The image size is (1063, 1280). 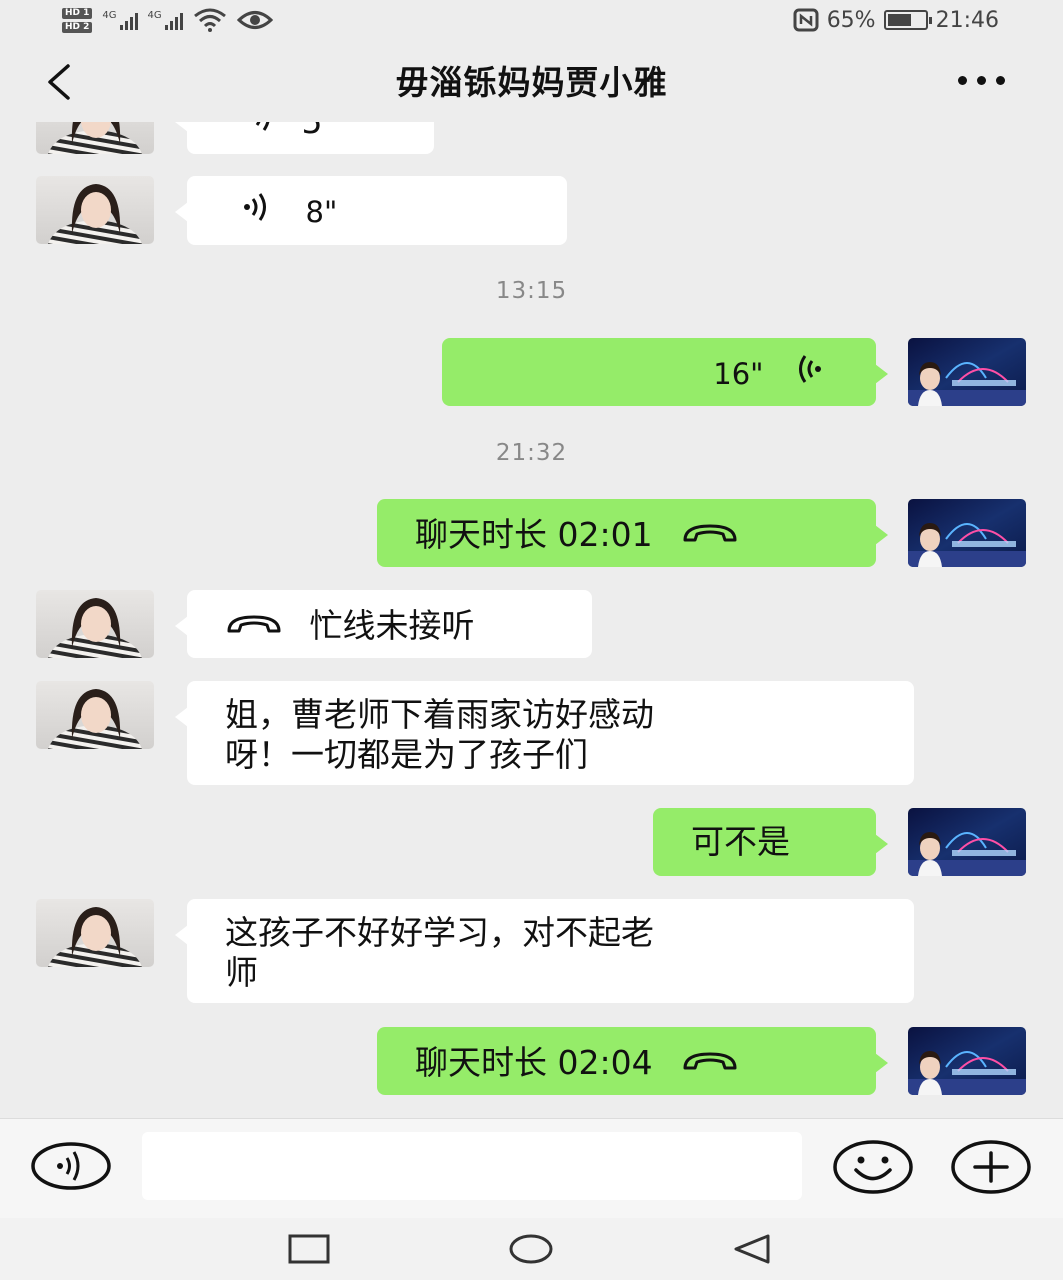 I want to click on text-bubble-incoming: 这孩子不好好学习，对不起老 师, so click(x=544, y=951).